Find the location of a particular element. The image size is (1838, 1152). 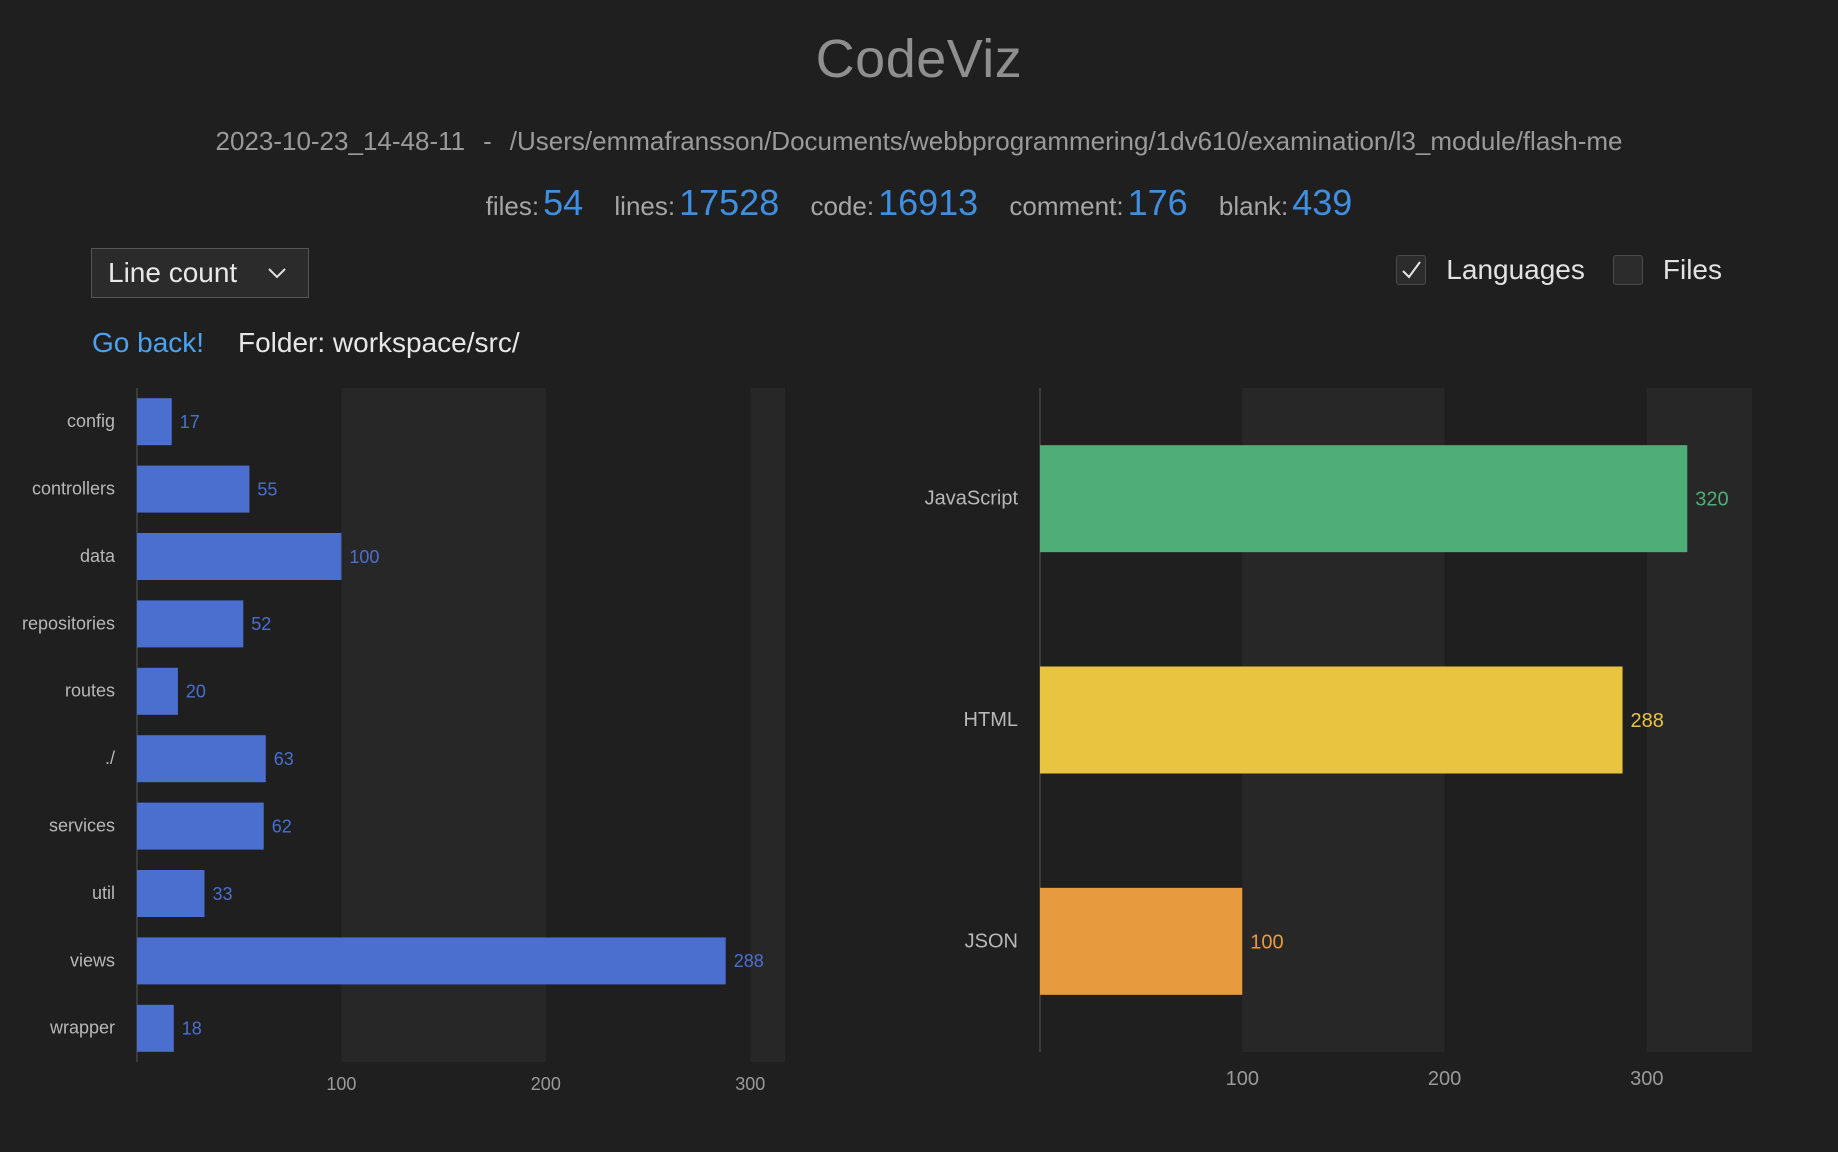

folder-value-label: 52 is located at coordinates (261, 624).